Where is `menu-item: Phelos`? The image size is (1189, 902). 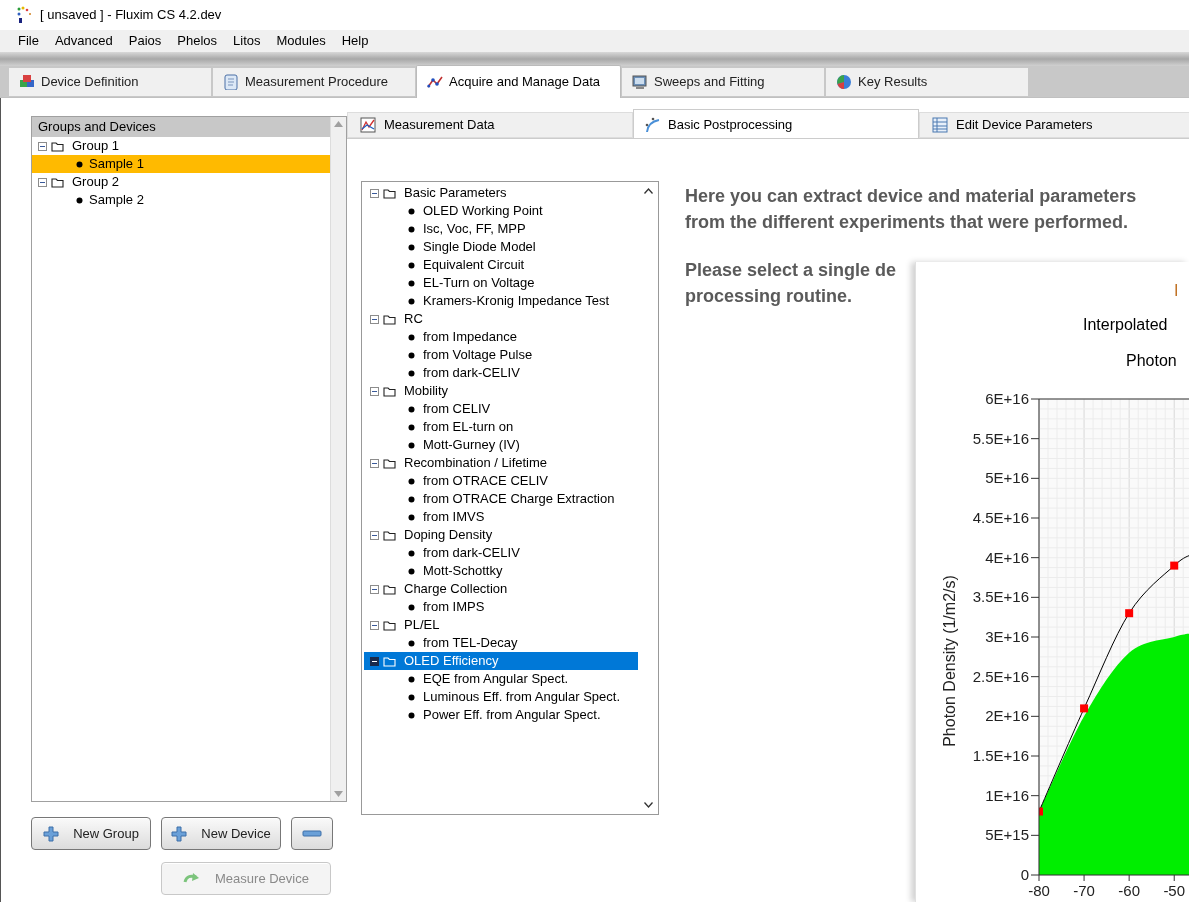 menu-item: Phelos is located at coordinates (197, 41).